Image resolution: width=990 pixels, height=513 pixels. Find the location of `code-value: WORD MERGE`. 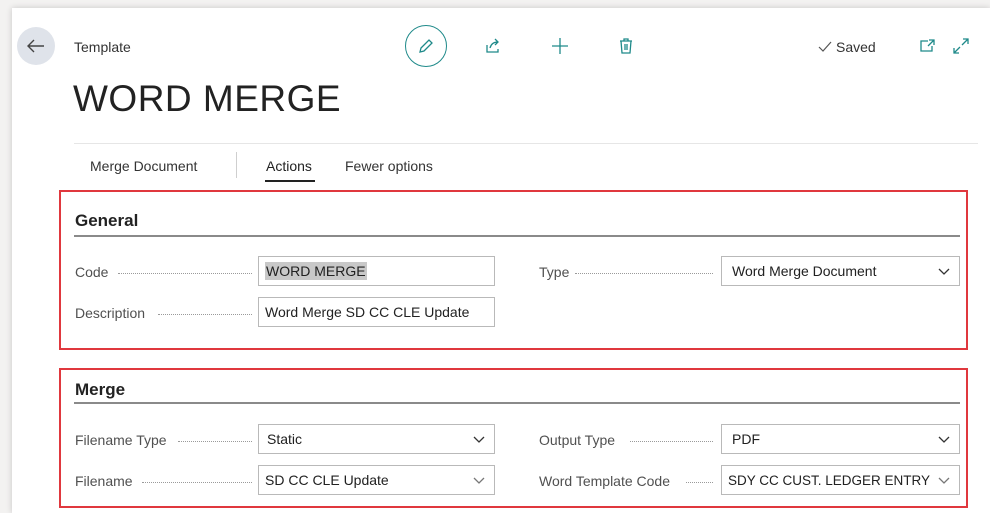

code-value: WORD MERGE is located at coordinates (316, 271).